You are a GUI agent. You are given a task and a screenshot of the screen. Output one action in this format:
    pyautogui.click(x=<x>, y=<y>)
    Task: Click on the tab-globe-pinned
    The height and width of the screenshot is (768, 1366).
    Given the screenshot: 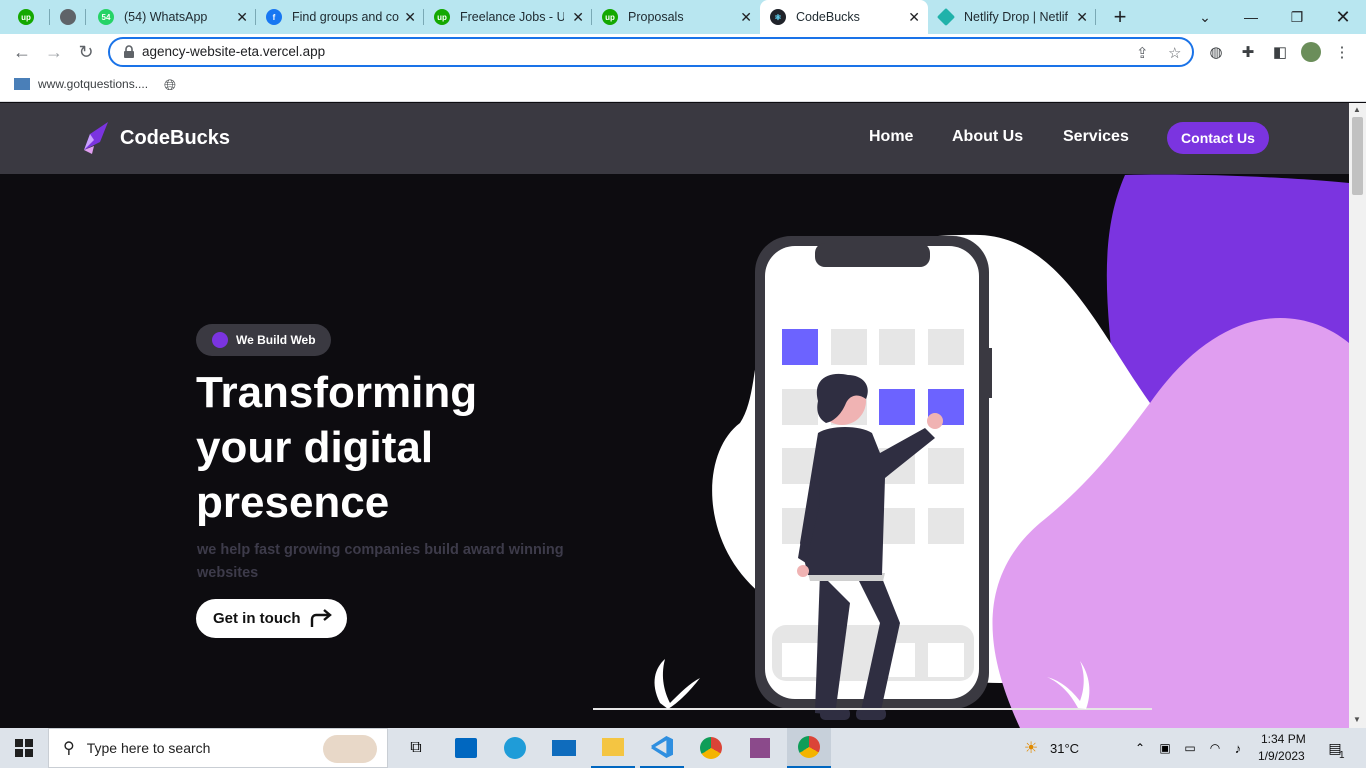 What is the action you would take?
    pyautogui.click(x=68, y=17)
    